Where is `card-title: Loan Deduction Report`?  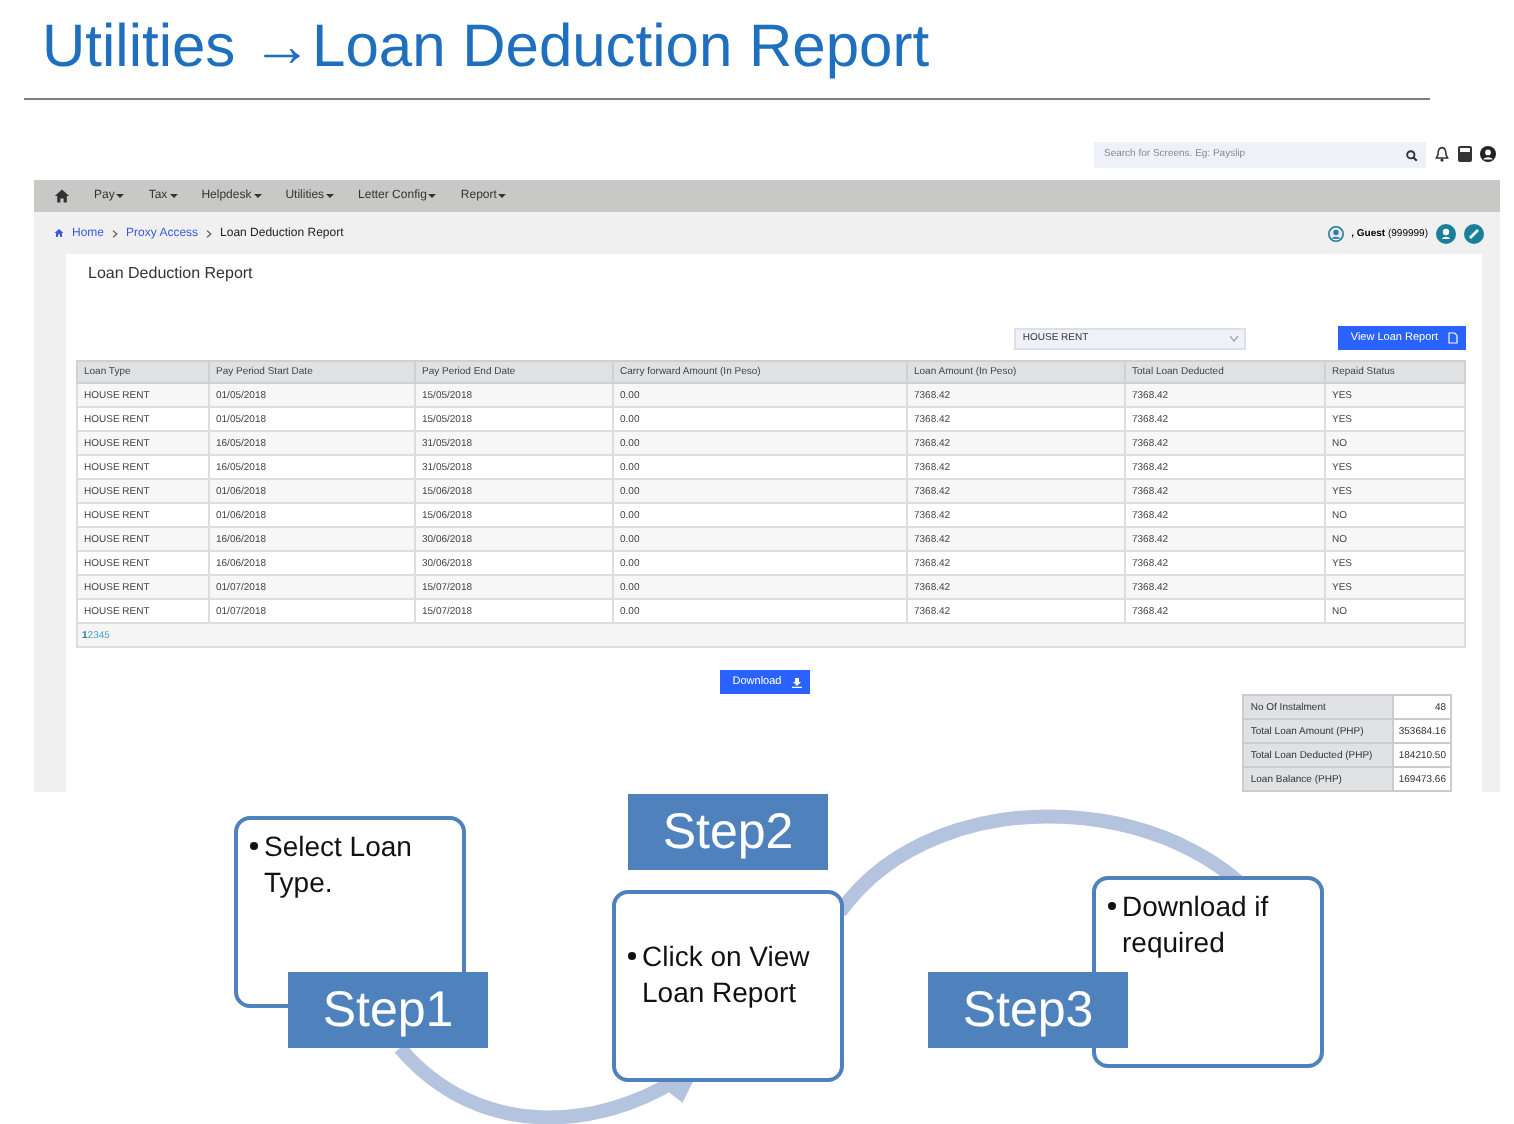
card-title: Loan Deduction Report is located at coordinates (170, 273).